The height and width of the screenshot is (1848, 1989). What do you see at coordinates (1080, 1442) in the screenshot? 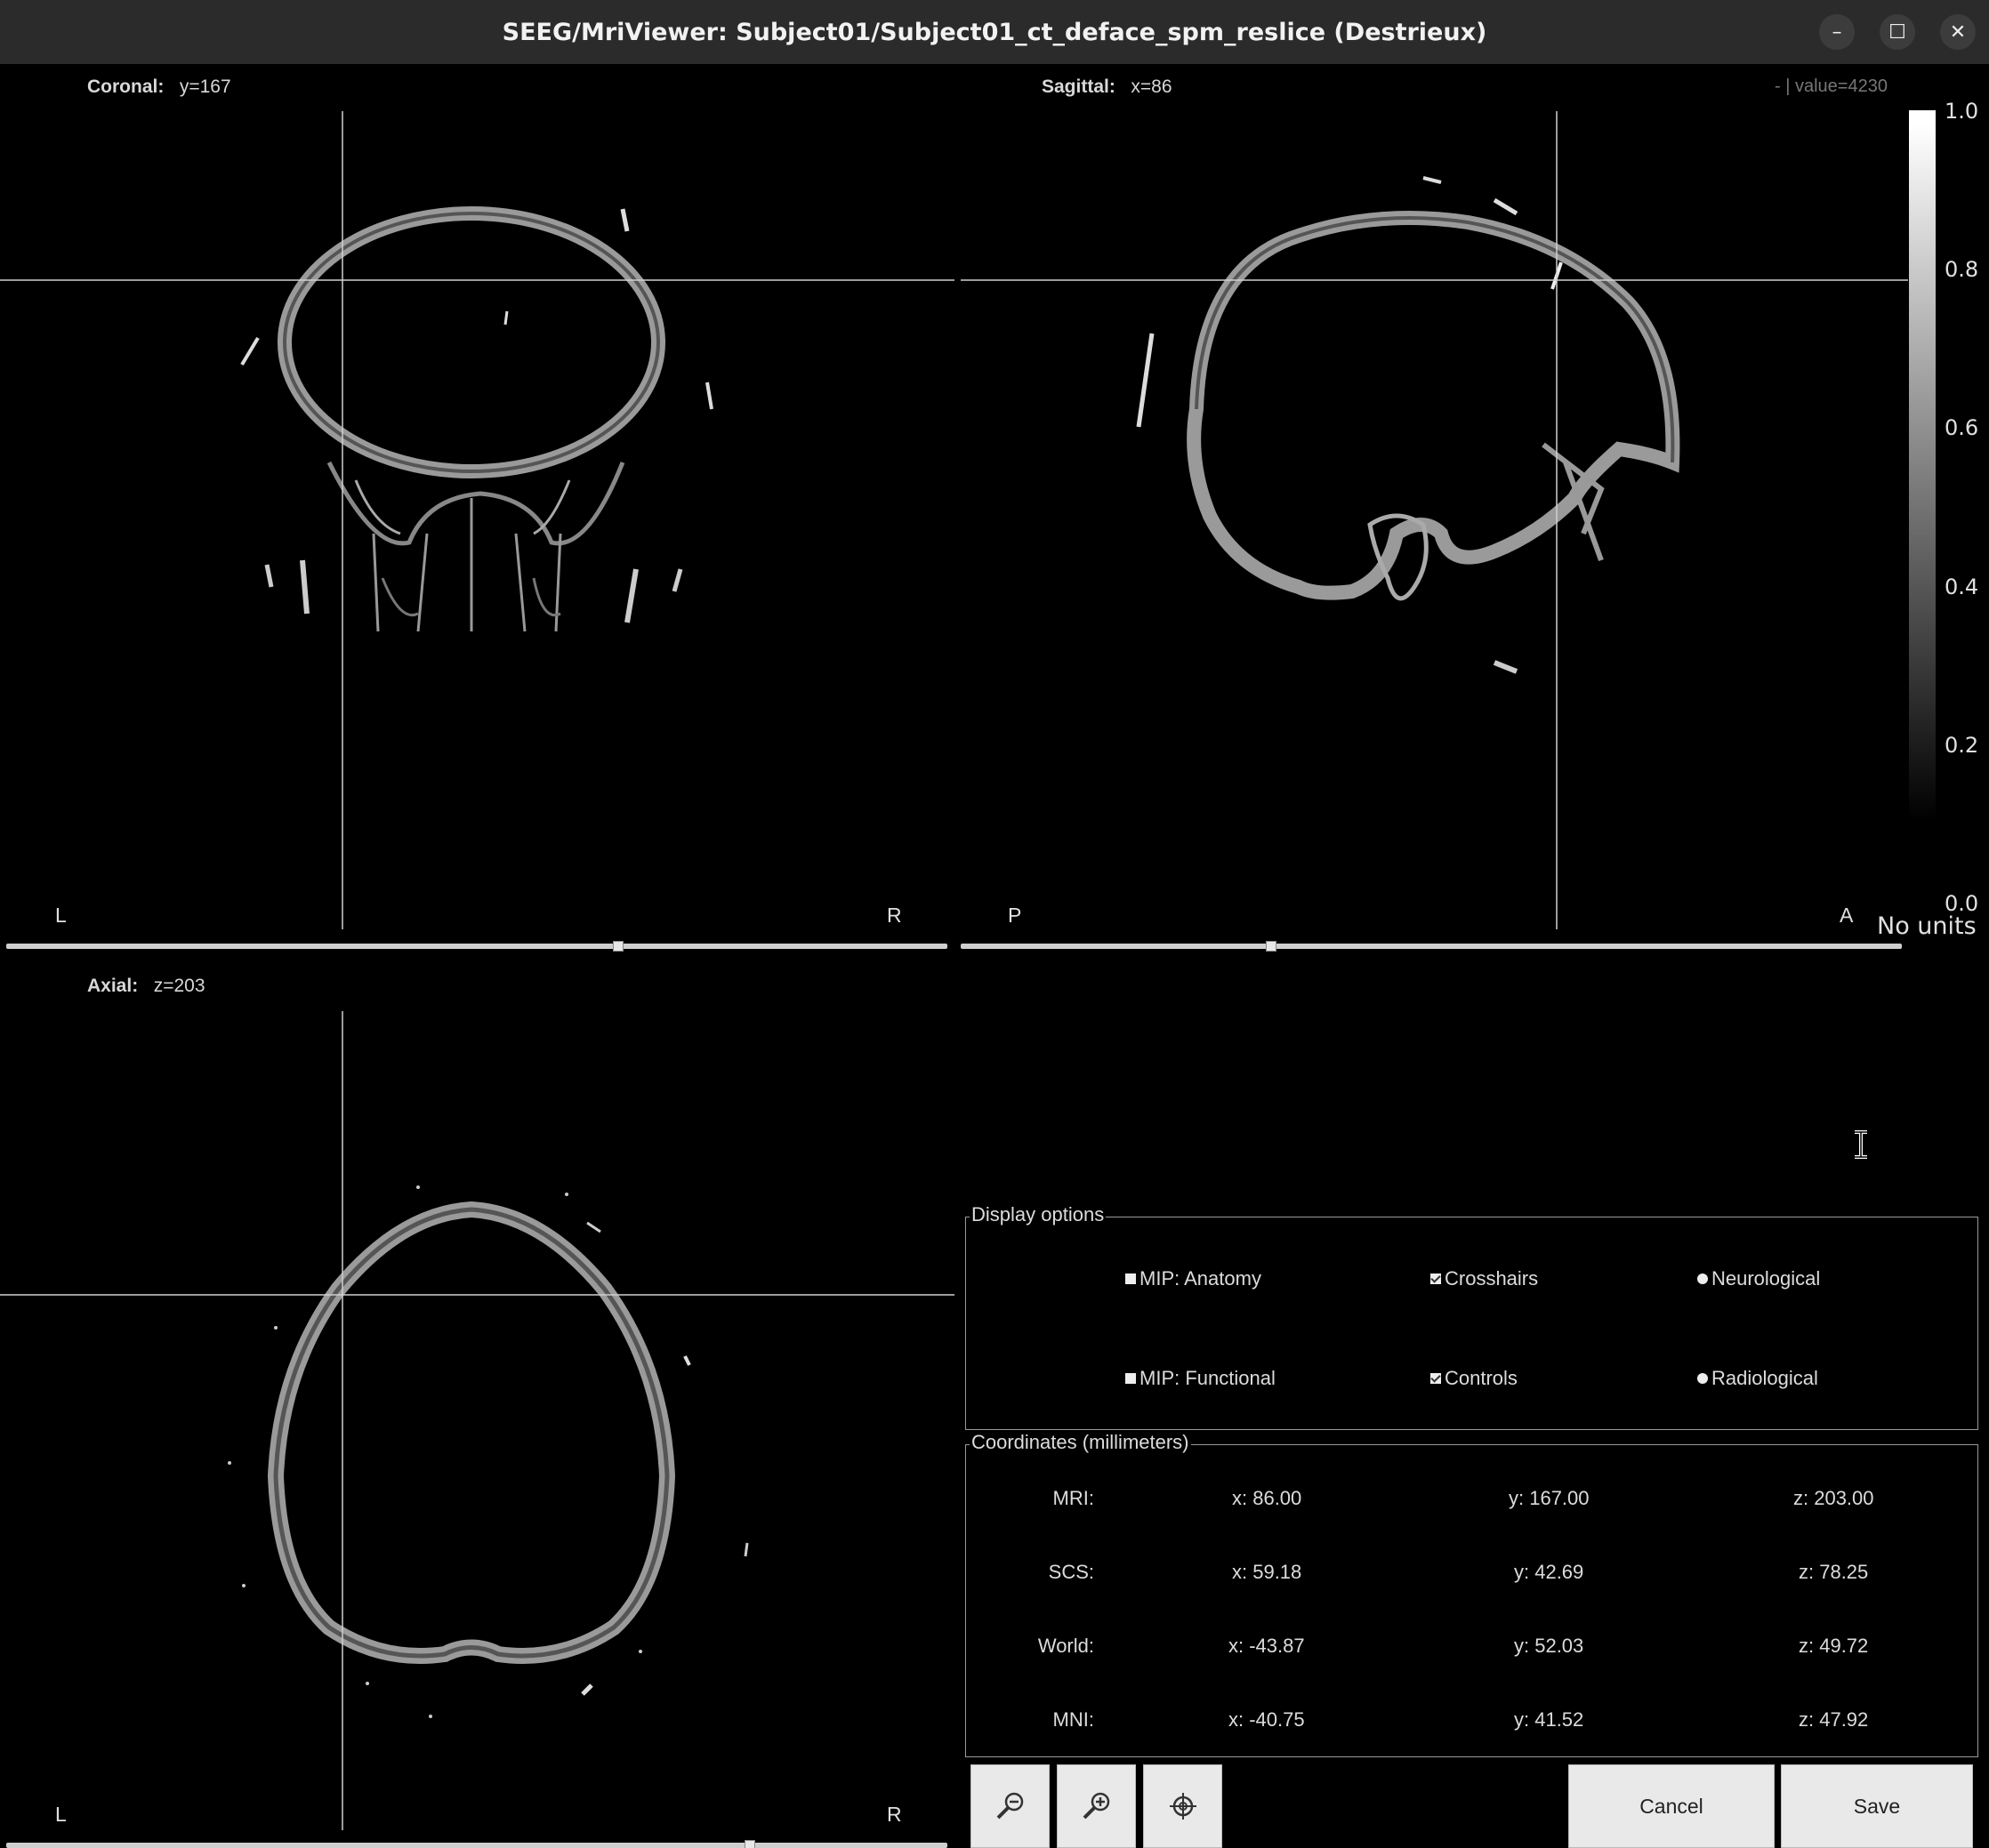
I see `coordinates-title: Coordinates (millimeters)` at bounding box center [1080, 1442].